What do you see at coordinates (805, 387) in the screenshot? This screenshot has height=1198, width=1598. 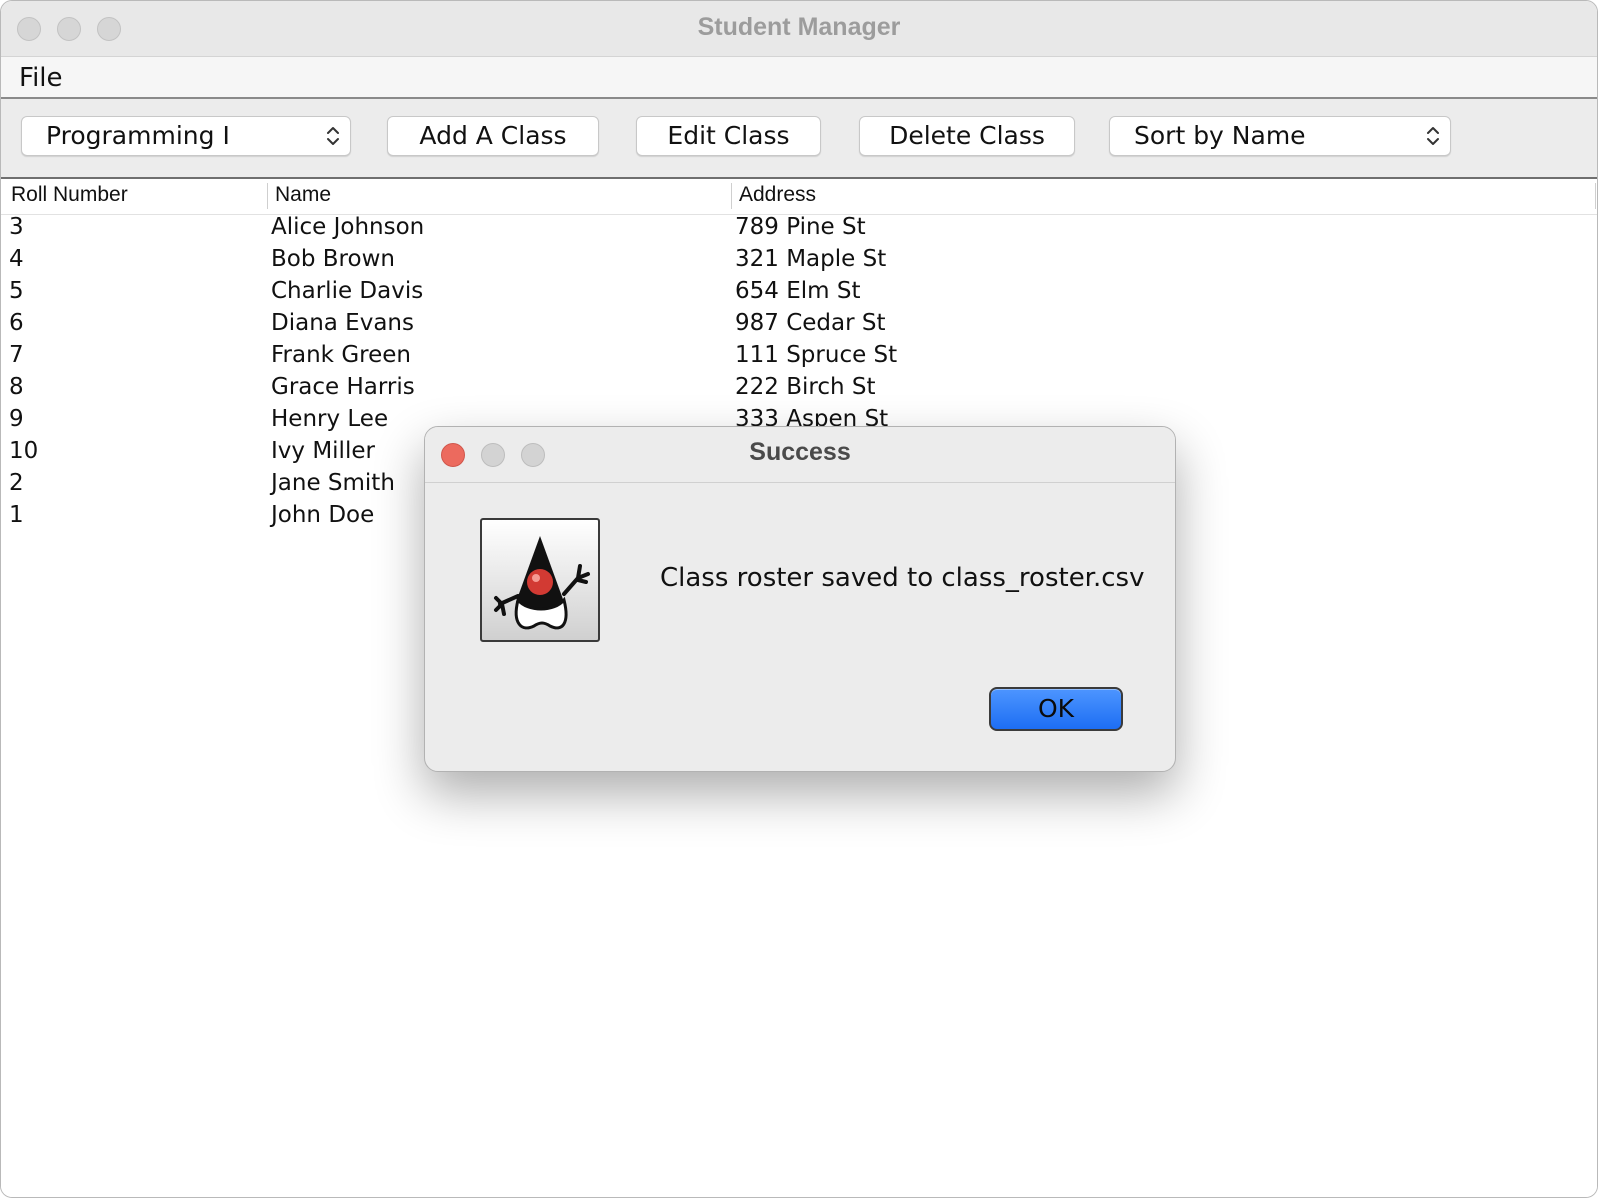 I see `cell-address: 222 Birch St` at bounding box center [805, 387].